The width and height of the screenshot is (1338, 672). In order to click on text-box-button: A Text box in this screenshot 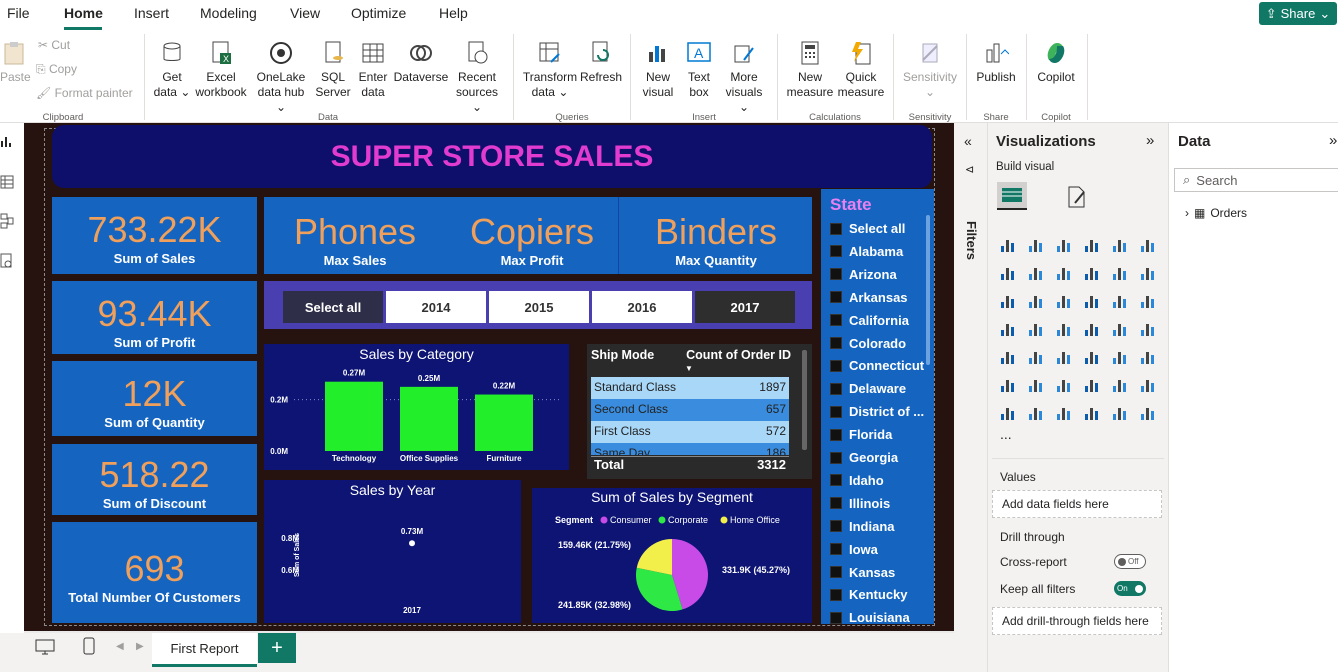, I will do `click(699, 70)`.